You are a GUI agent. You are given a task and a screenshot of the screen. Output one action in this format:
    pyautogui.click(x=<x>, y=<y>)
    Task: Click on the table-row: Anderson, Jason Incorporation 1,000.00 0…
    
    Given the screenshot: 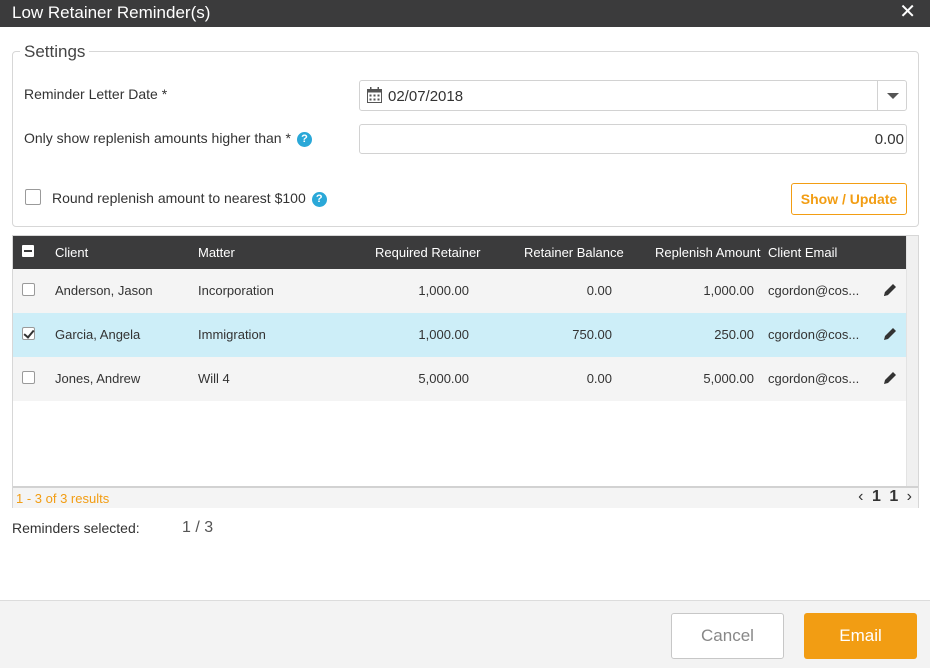 What is the action you would take?
    pyautogui.click(x=460, y=291)
    